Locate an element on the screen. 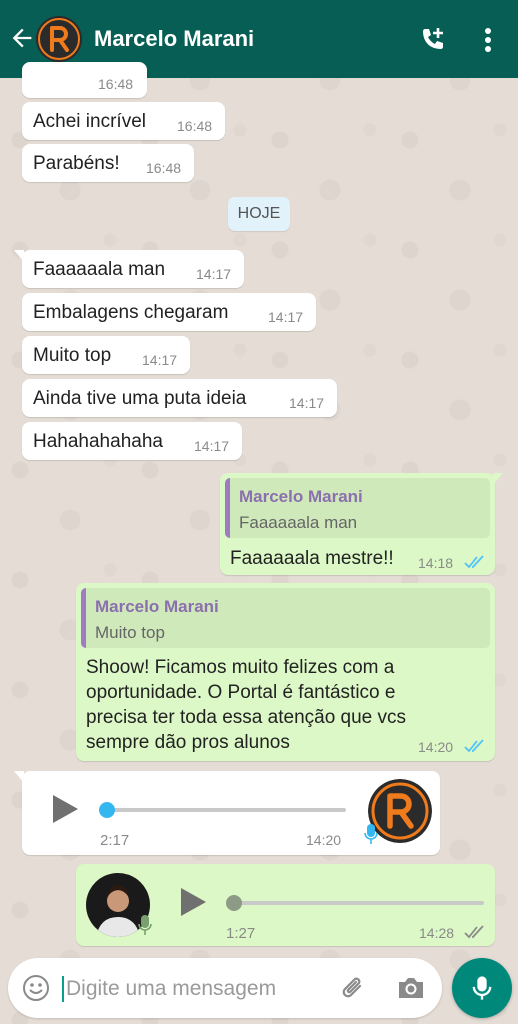 The width and height of the screenshot is (518, 1024). message-text: Embalagens chegaram is located at coordinates (131, 312).